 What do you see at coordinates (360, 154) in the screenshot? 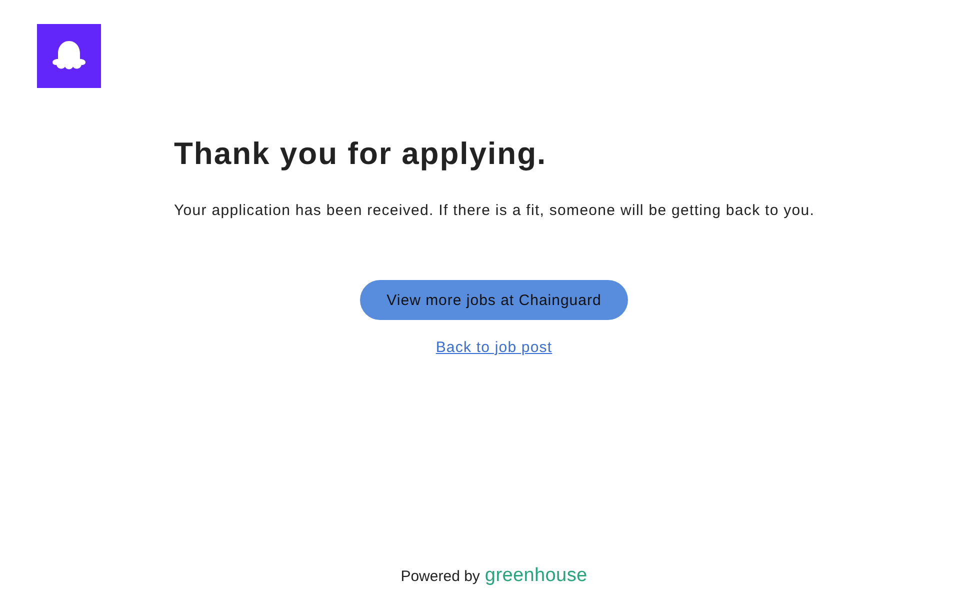
I see `page-heading: Thank you for applying.` at bounding box center [360, 154].